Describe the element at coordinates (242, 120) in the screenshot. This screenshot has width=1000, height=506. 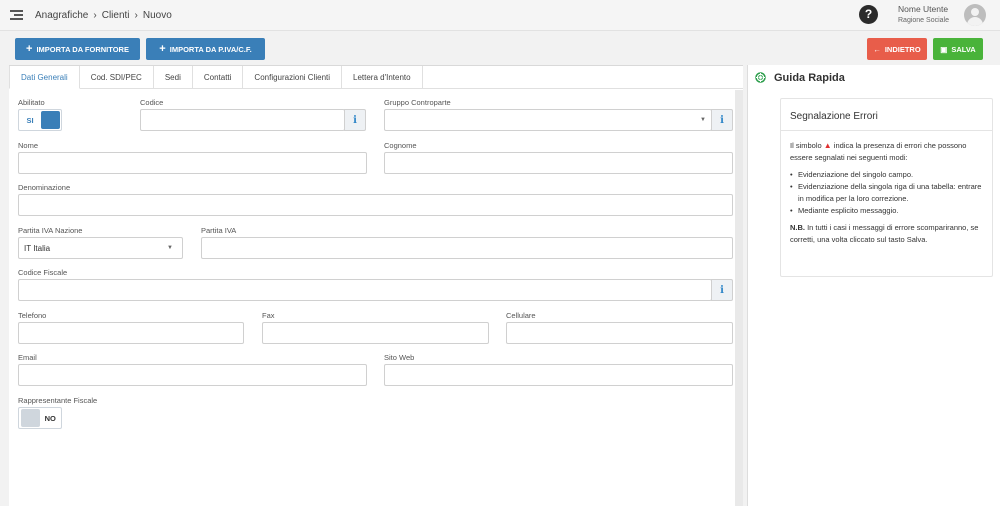
I see `codice-input` at that location.